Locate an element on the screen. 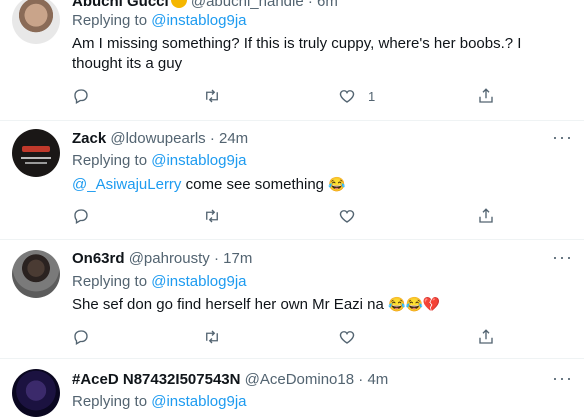  display-name: On63rd is located at coordinates (98, 258).